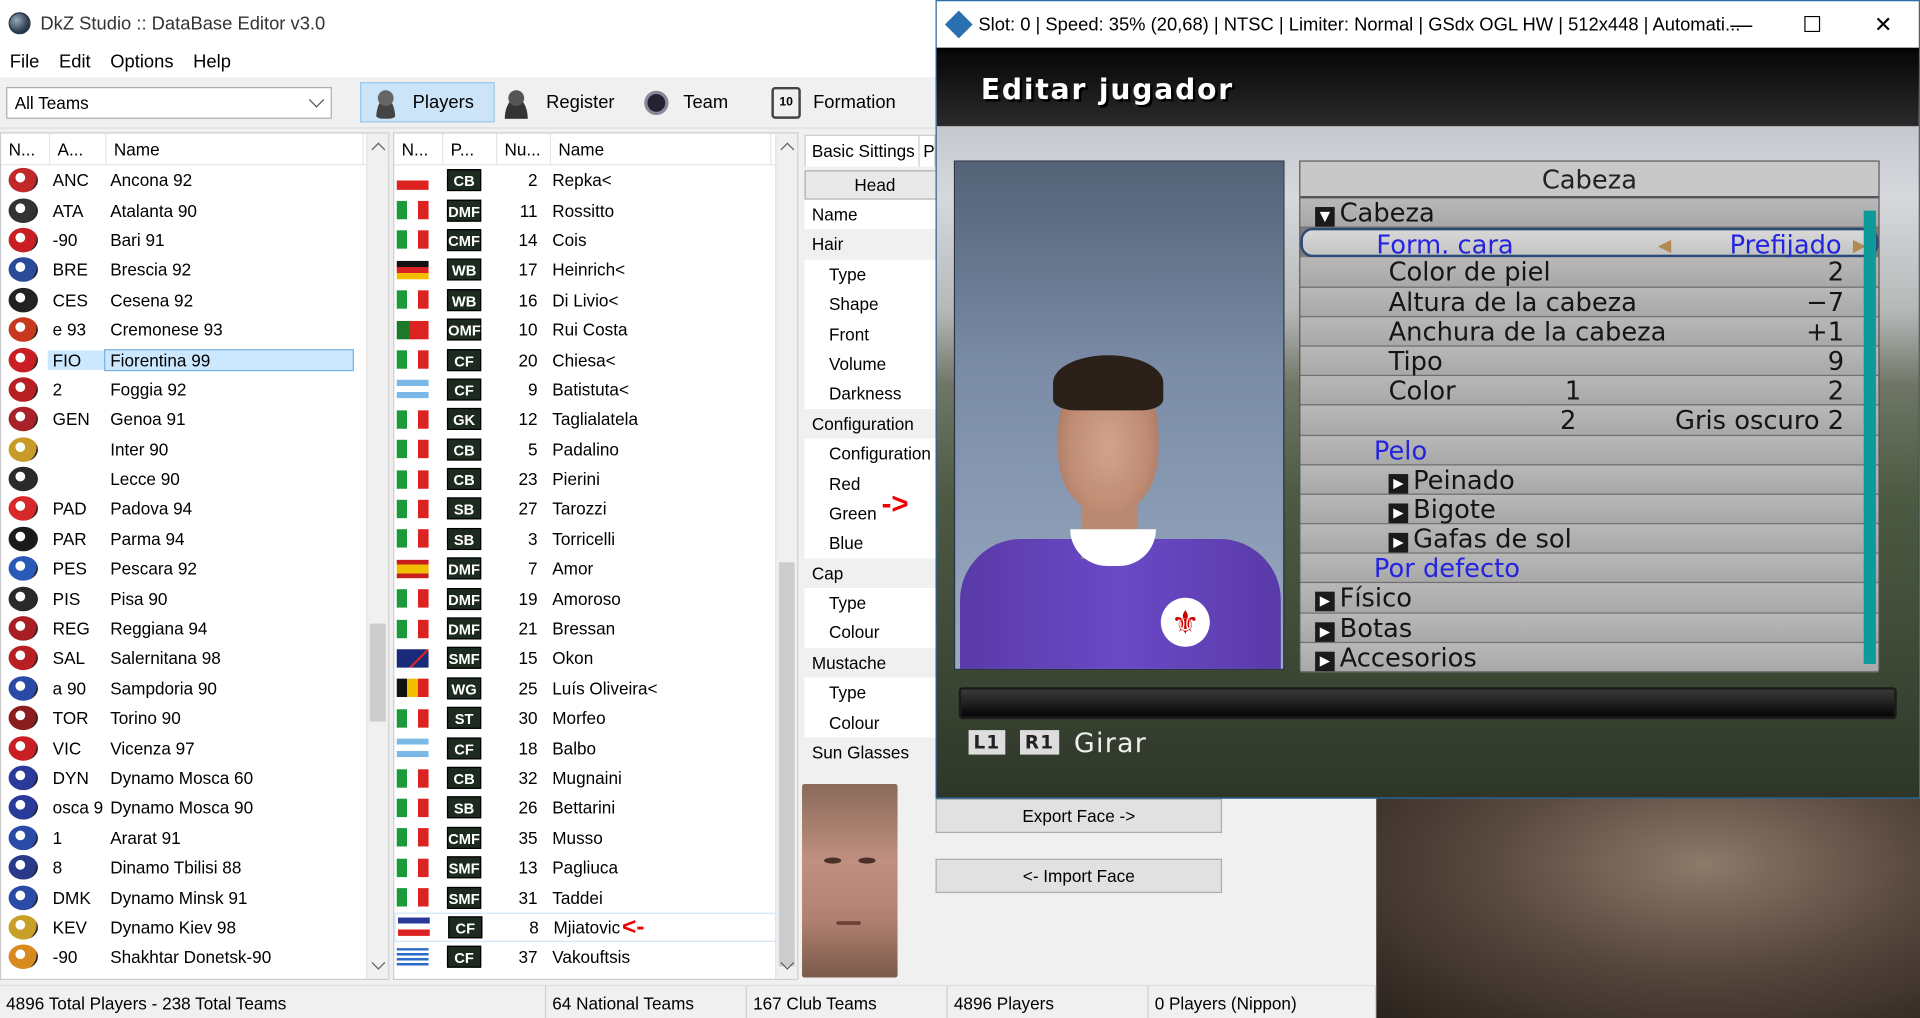 The image size is (1920, 1018). I want to click on property-item: Front, so click(872, 334).